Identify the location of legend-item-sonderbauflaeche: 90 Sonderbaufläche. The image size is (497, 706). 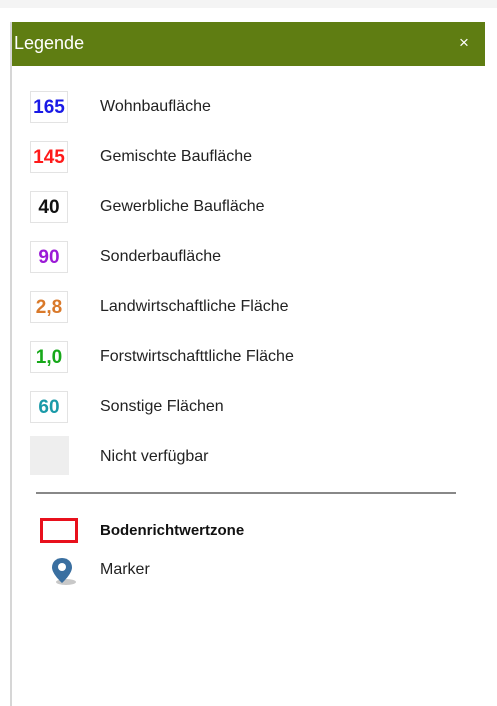
(250, 266).